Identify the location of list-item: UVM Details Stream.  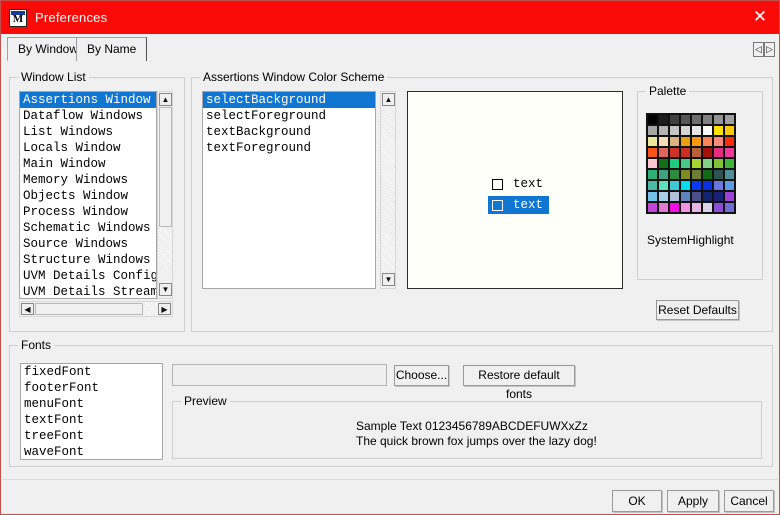
(88, 291).